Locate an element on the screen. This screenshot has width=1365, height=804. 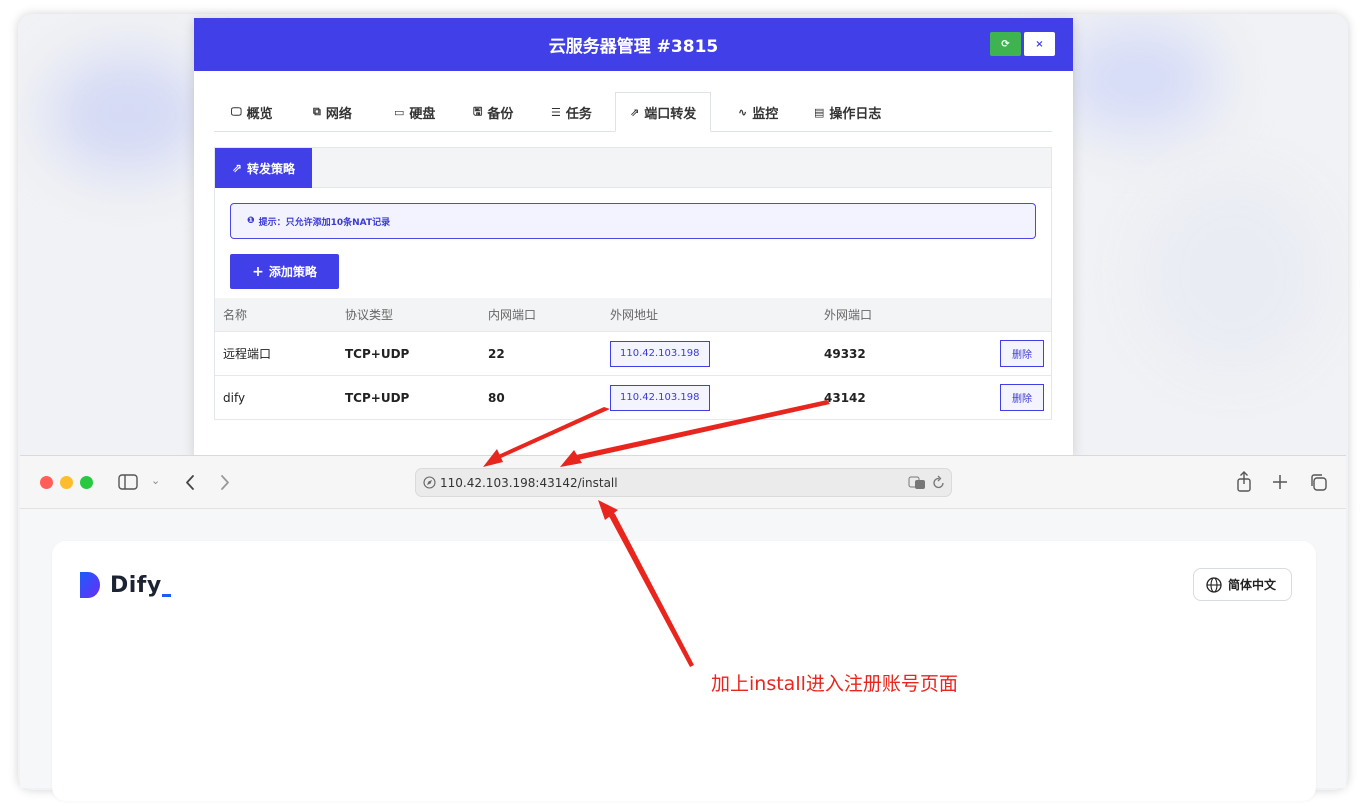
language-selector: 简体中文 is located at coordinates (1242, 584).